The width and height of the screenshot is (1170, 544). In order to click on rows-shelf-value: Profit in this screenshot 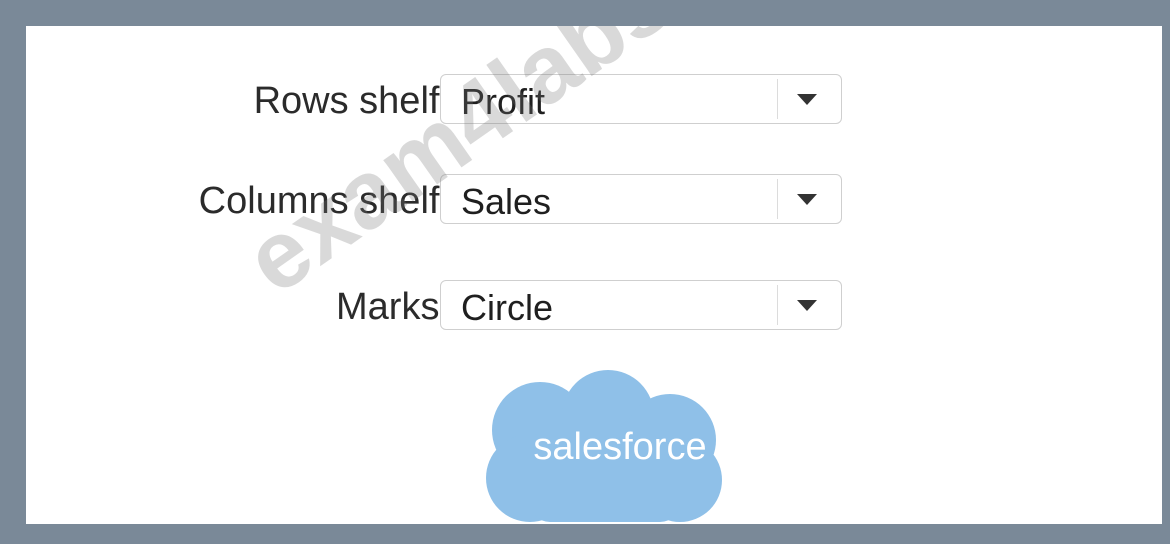, I will do `click(503, 101)`.